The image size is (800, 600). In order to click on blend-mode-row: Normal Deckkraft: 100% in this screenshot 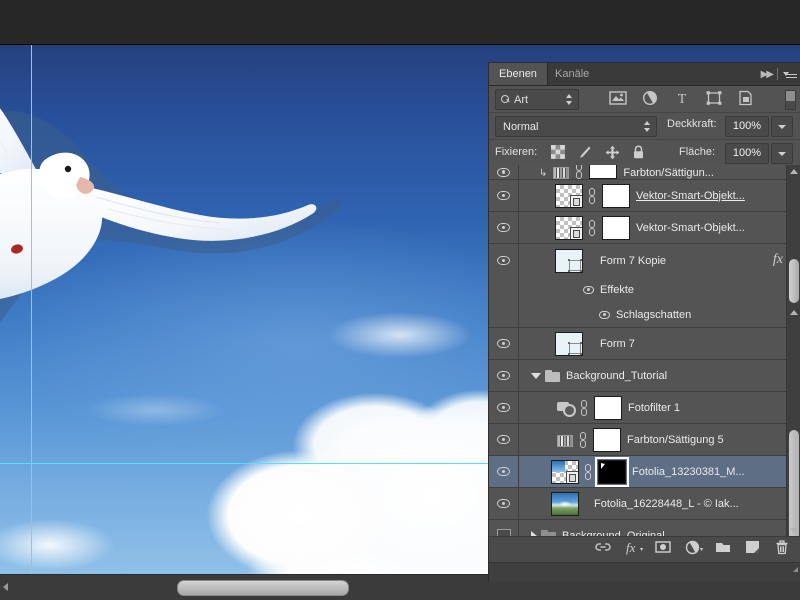, I will do `click(644, 126)`.